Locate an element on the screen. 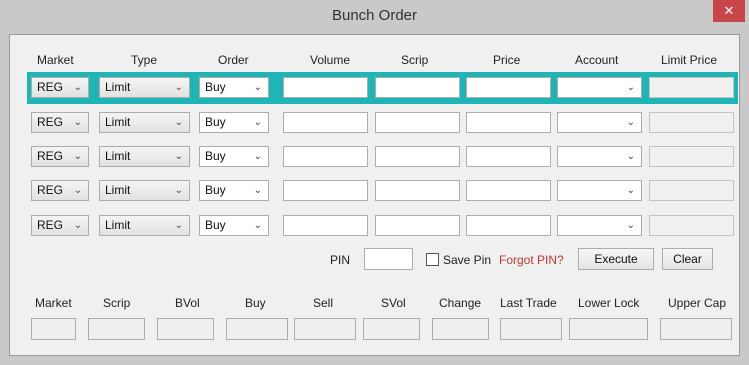 The width and height of the screenshot is (749, 365). close-icon: ✕ is located at coordinates (729, 10).